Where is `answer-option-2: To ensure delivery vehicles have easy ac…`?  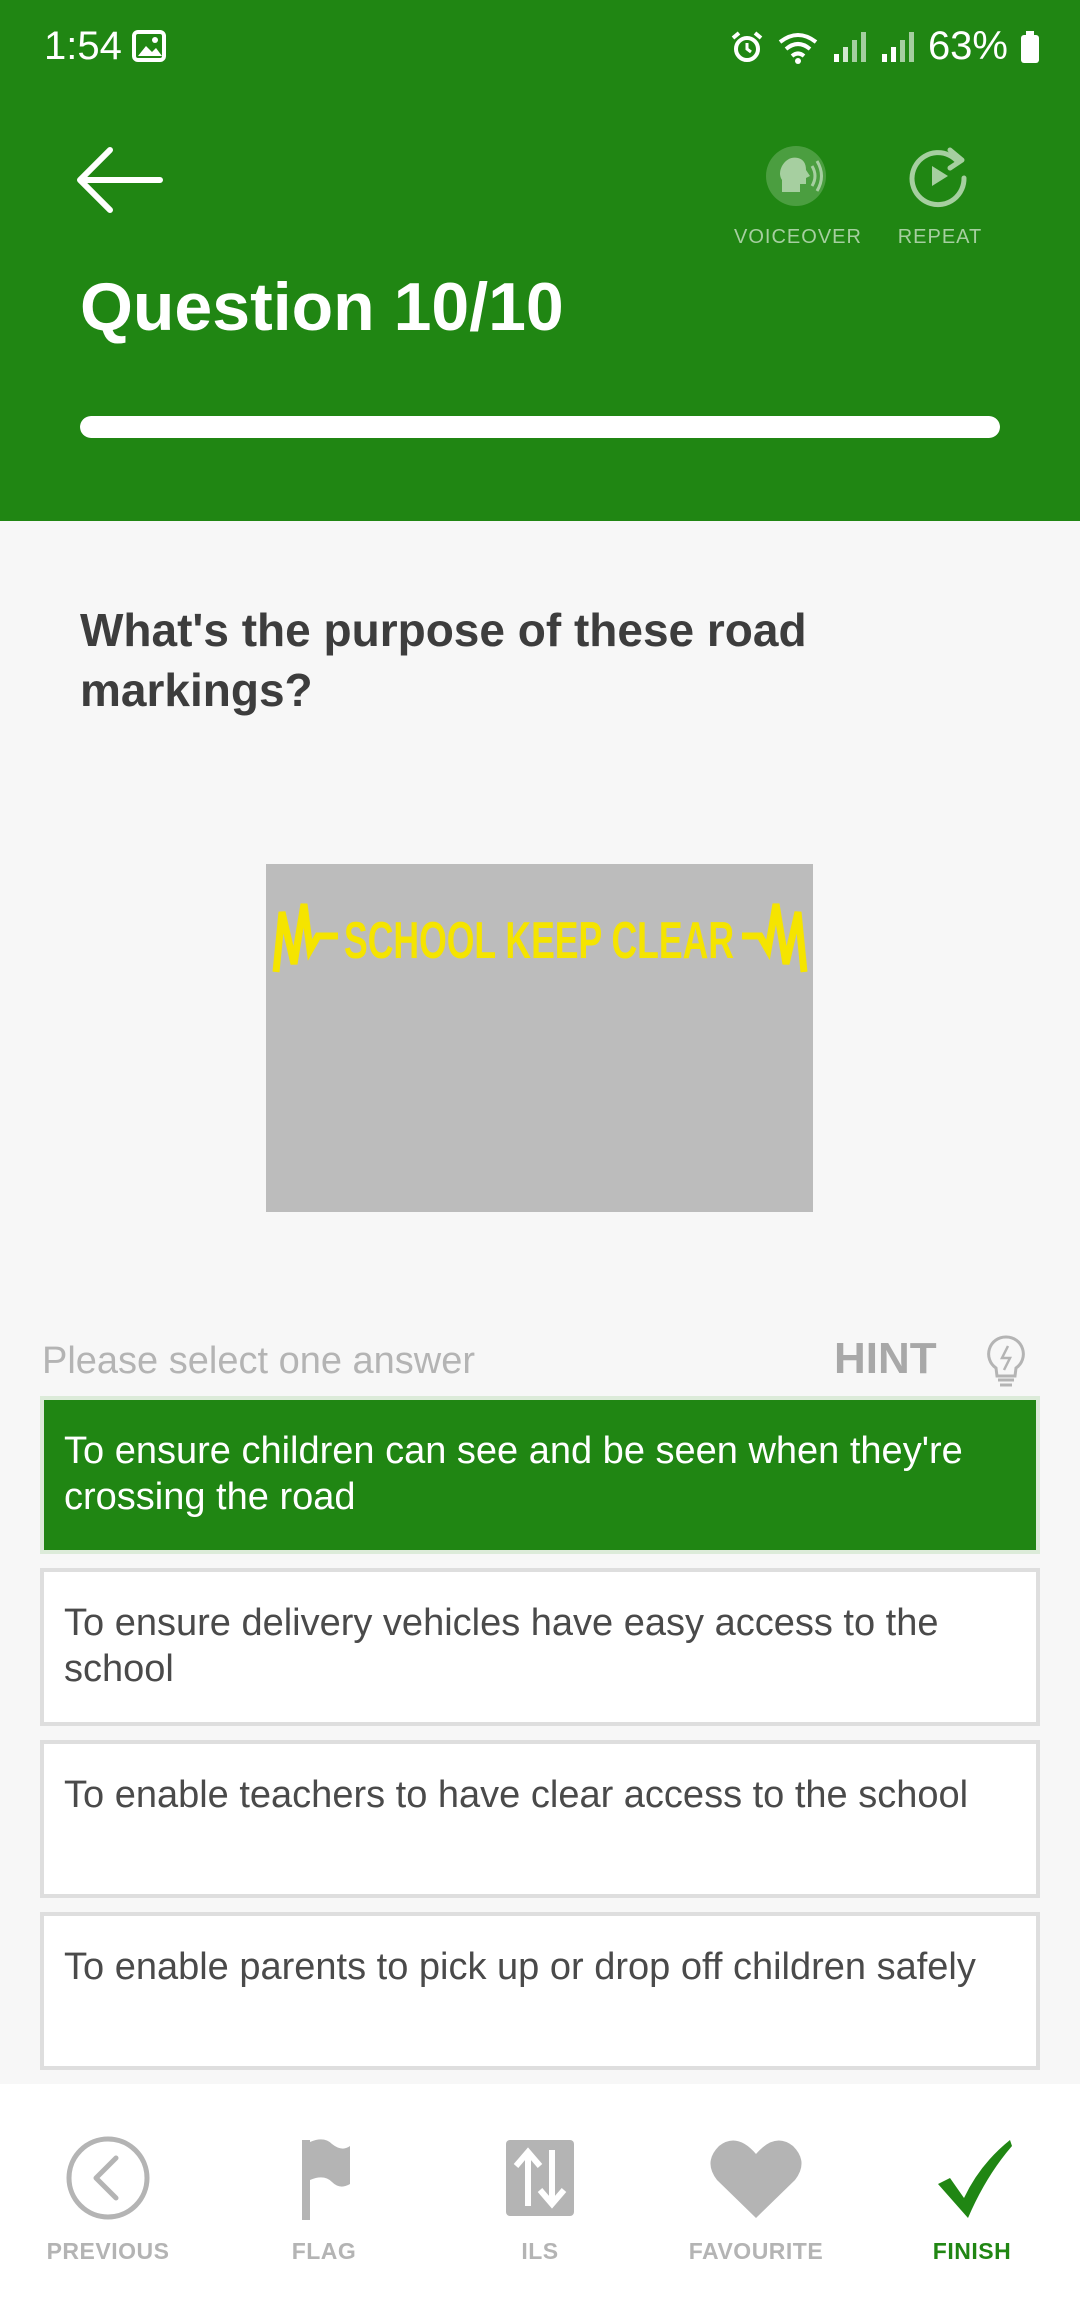 answer-option-2: To ensure delivery vehicles have easy ac… is located at coordinates (540, 1647).